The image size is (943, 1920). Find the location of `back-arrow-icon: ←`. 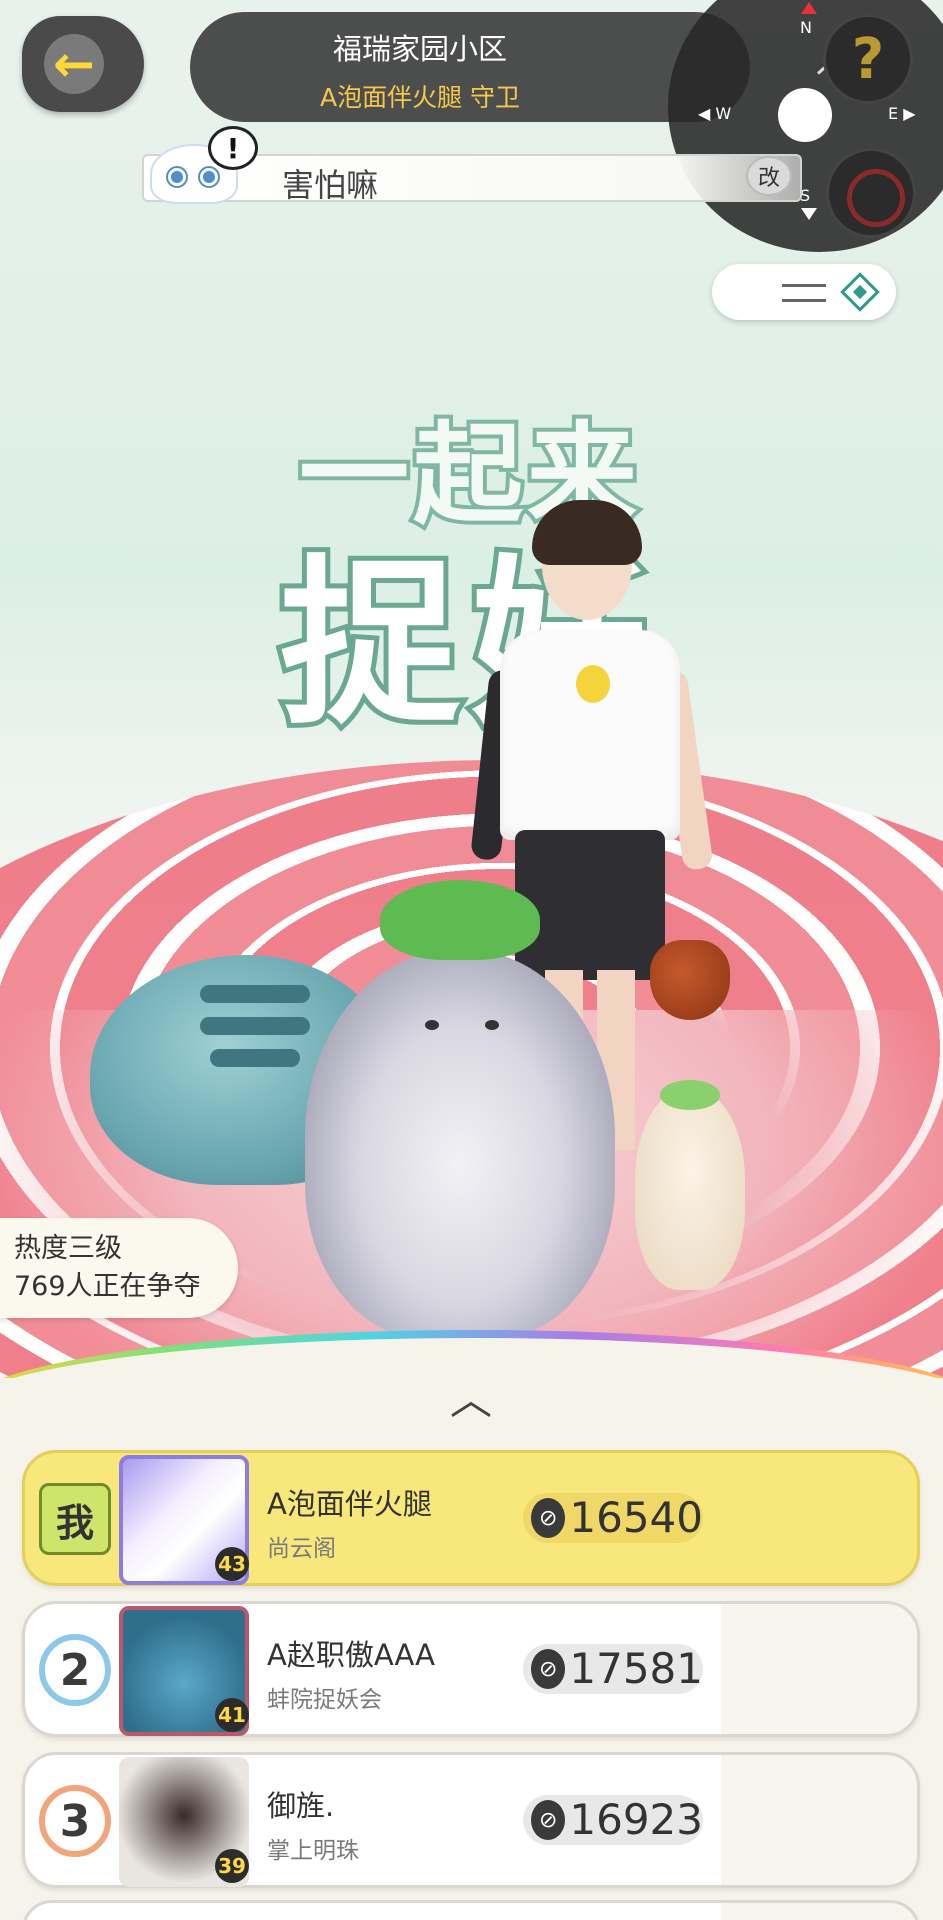

back-arrow-icon: ← is located at coordinates (74, 64).